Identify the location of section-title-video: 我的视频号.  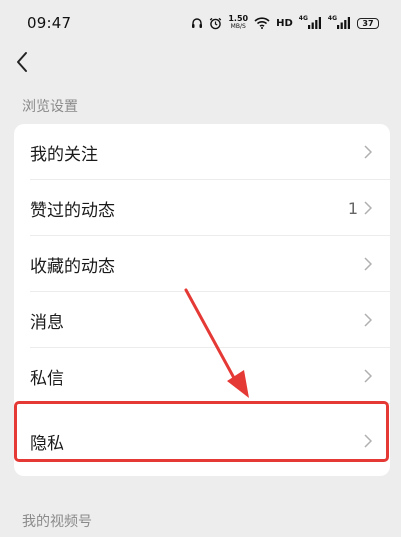
(57, 522).